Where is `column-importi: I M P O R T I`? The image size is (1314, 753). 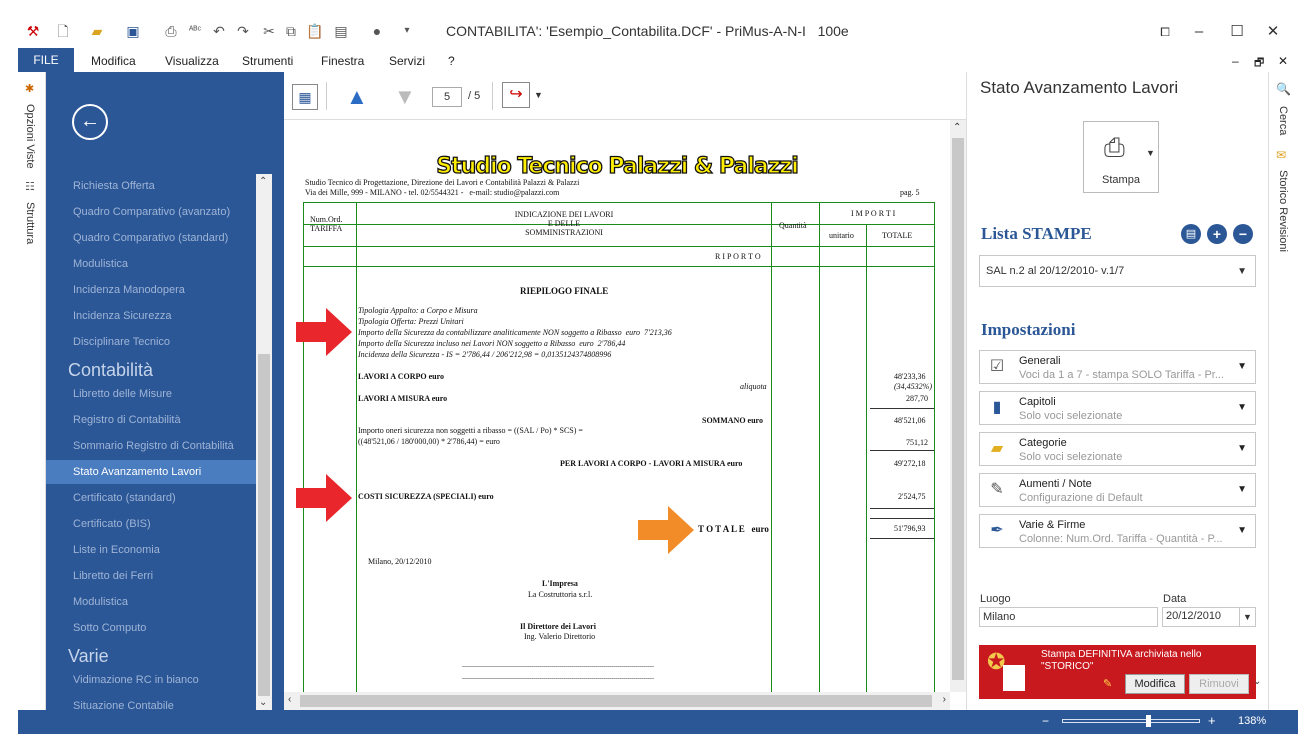 column-importi: I M P O R T I is located at coordinates (873, 213).